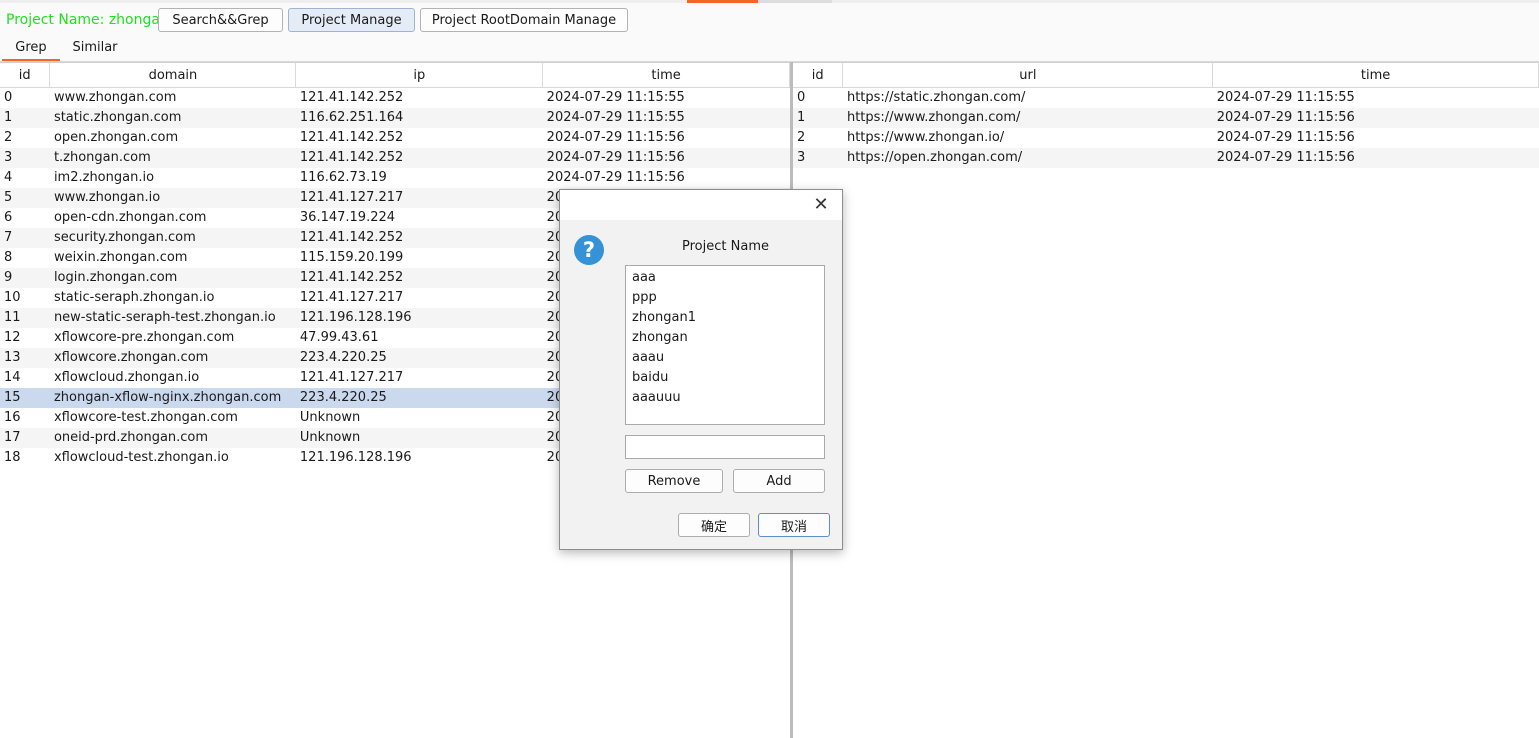 Image resolution: width=1539 pixels, height=738 pixels. I want to click on cell-id: 8, so click(25, 258).